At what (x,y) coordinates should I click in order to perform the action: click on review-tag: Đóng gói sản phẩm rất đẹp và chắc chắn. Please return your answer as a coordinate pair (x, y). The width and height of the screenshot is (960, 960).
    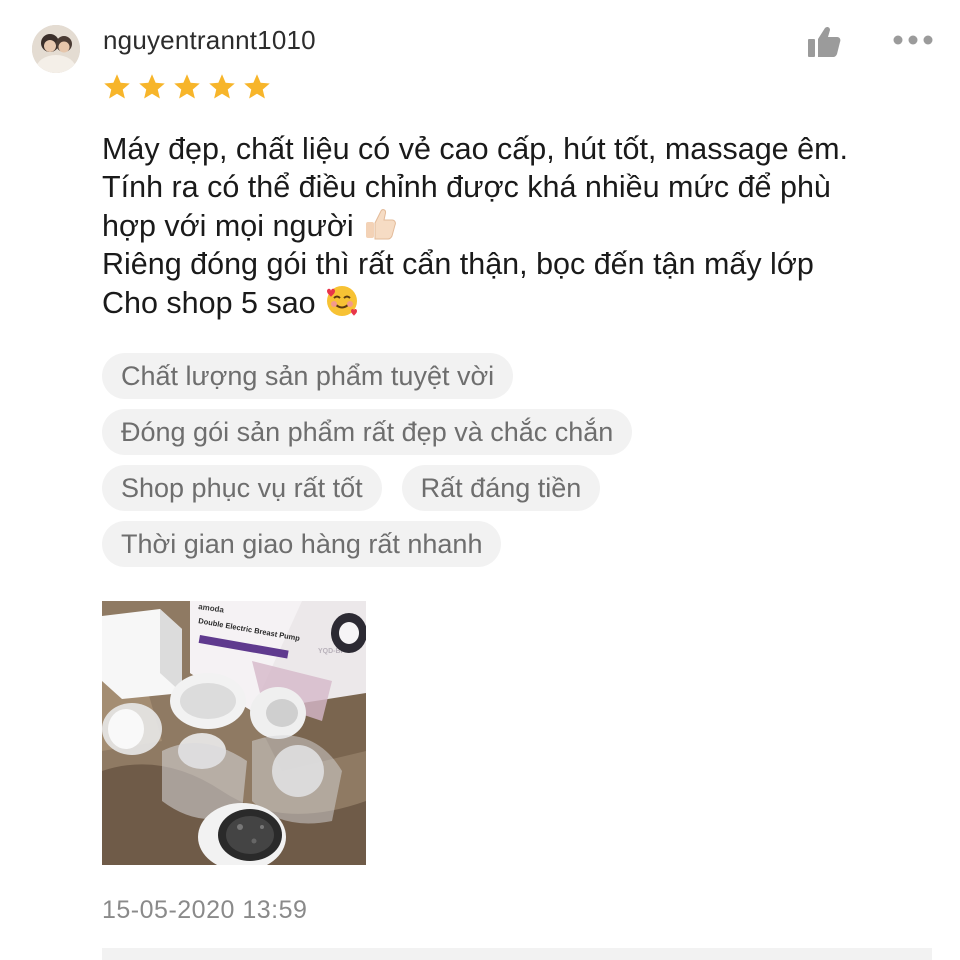
    Looking at the image, I should click on (367, 432).